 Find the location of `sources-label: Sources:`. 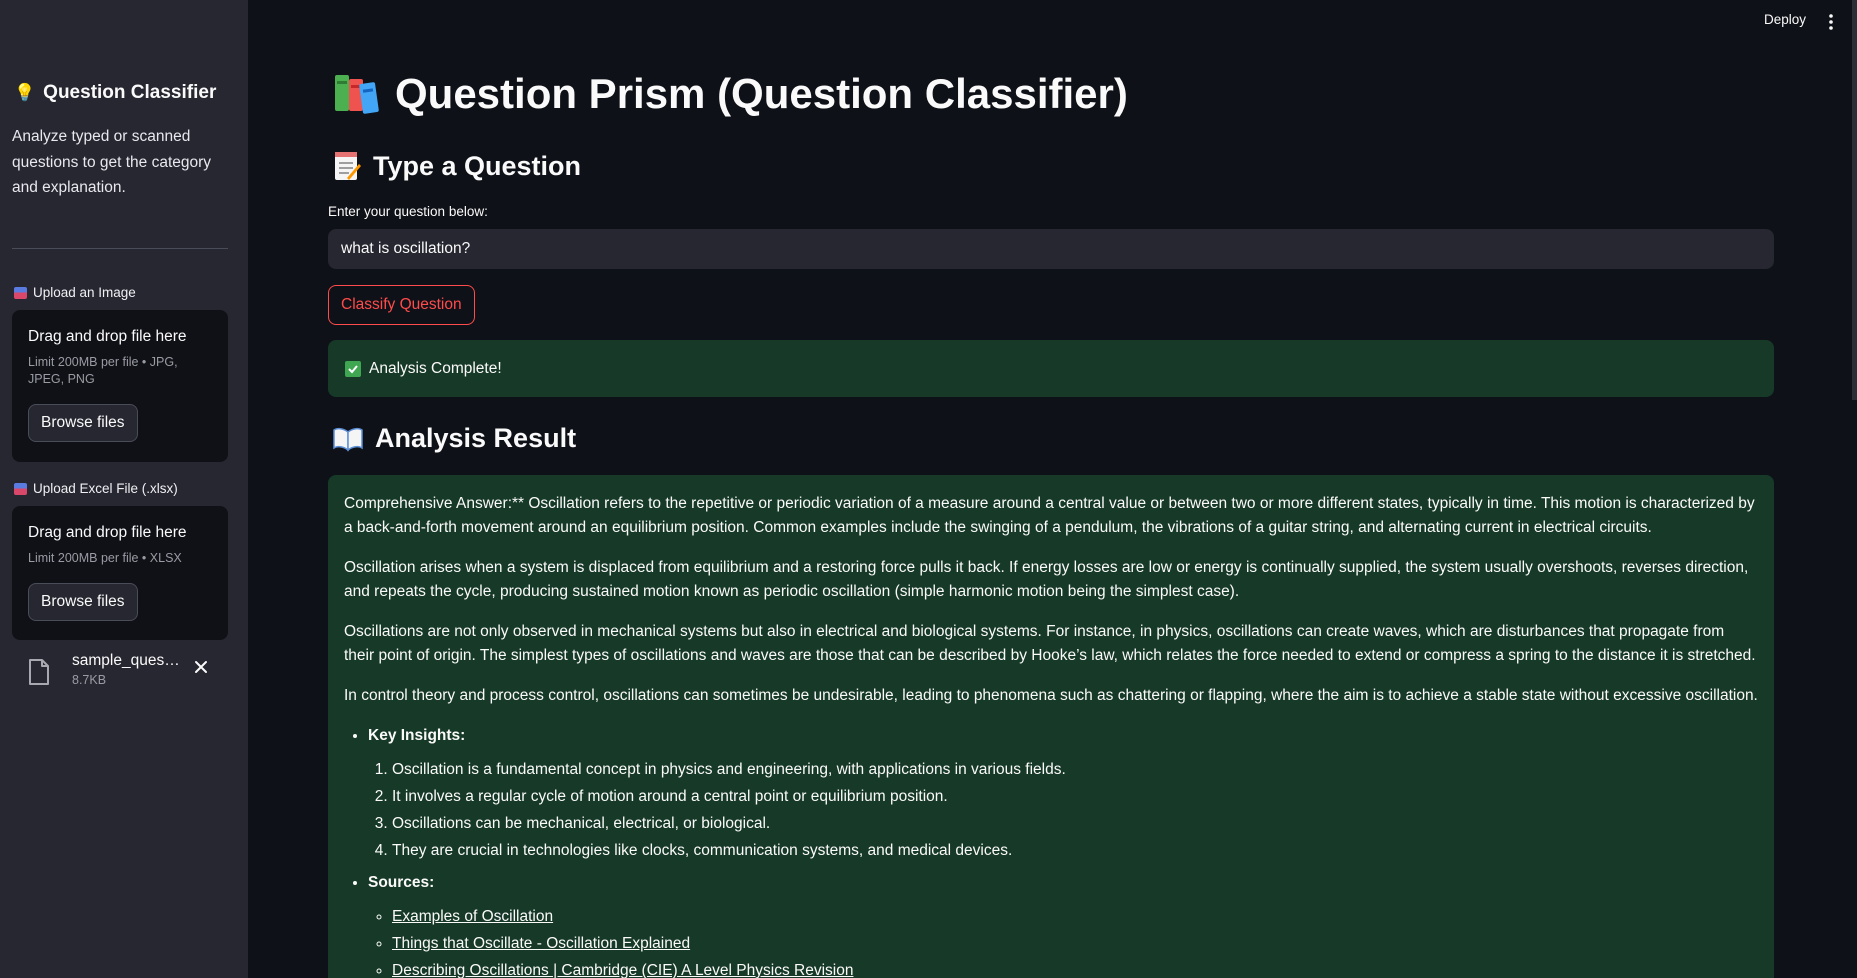

sources-label: Sources: is located at coordinates (401, 882).